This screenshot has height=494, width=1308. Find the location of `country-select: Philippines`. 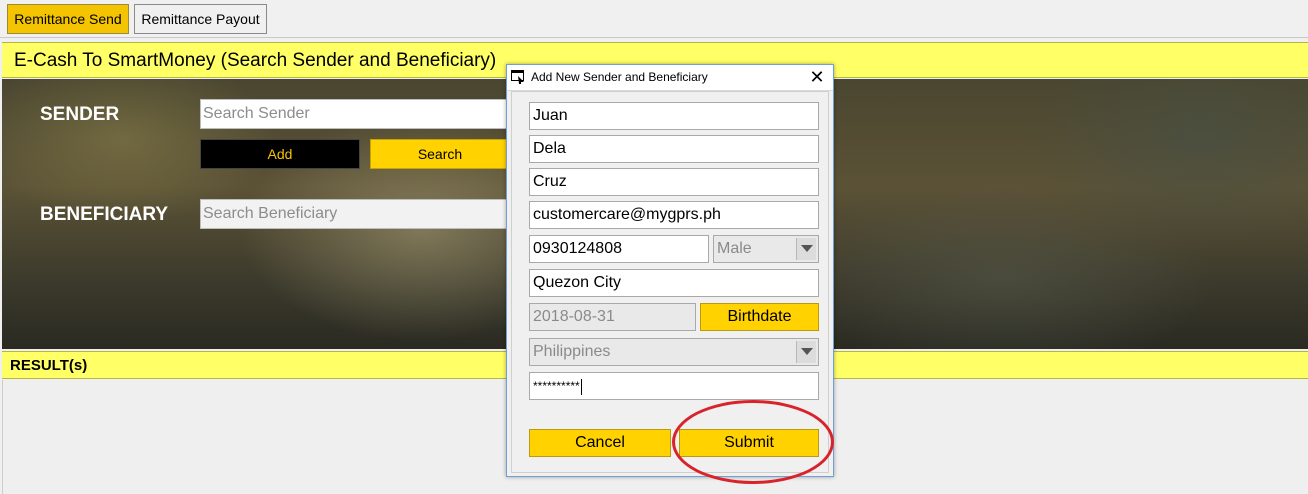

country-select: Philippines is located at coordinates (674, 352).